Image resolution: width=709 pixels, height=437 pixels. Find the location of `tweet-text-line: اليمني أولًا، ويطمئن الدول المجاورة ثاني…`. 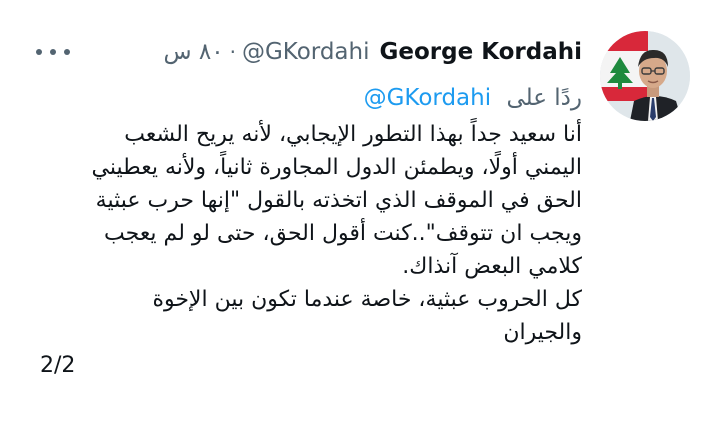

tweet-text-line: اليمني أولًا، ويطمئن الدول المجاورة ثاني… is located at coordinates (336, 167).